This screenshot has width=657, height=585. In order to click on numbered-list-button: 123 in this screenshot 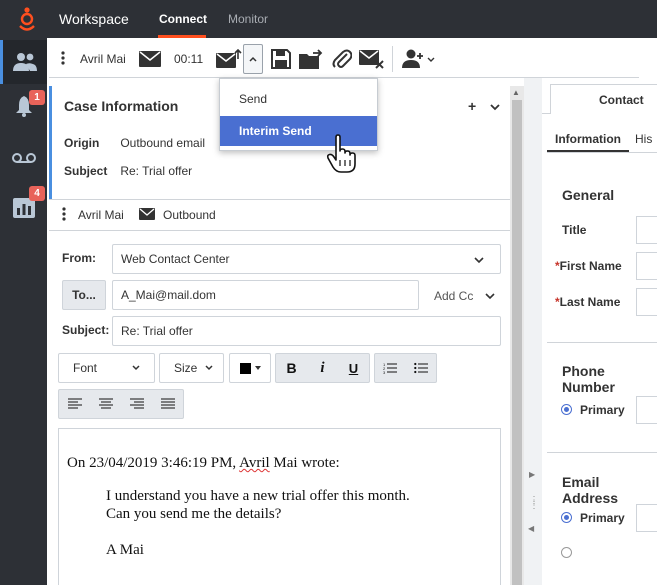, I will do `click(390, 368)`.